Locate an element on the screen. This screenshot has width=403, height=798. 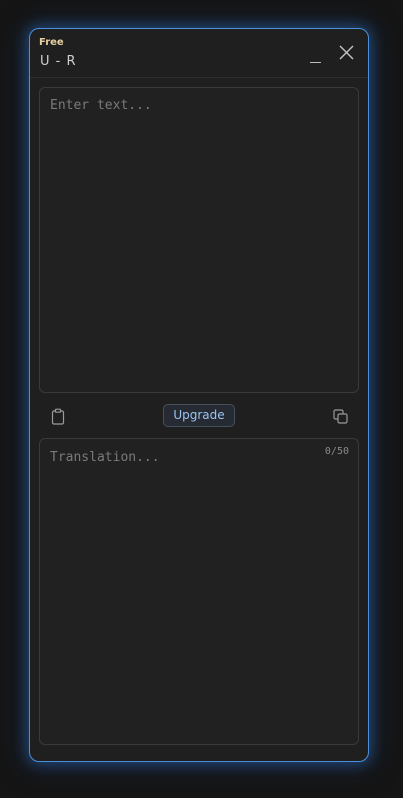
plan-badge: Free is located at coordinates (51, 42).